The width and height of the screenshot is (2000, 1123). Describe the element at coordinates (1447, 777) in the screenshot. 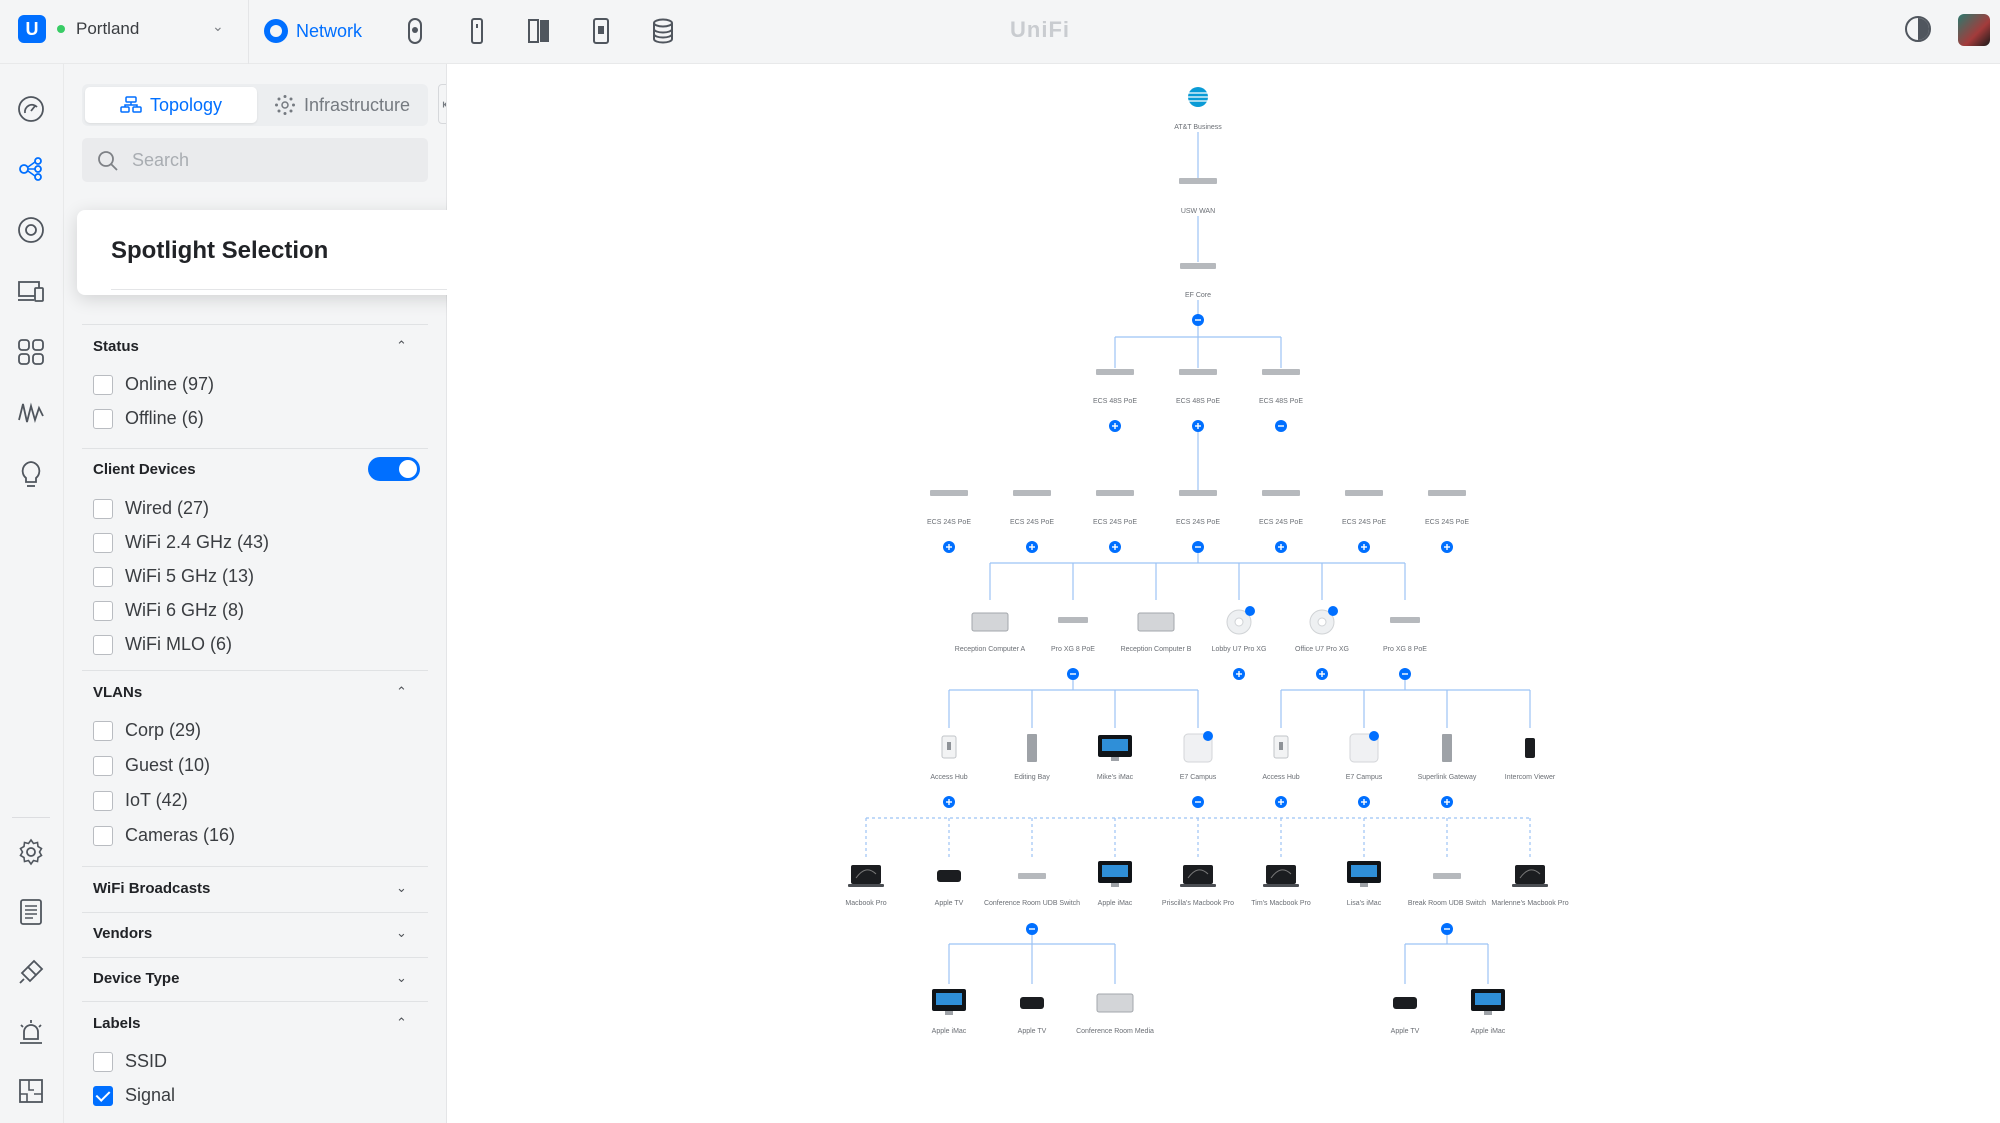

I see `device-label: Superlink Gateway` at that location.